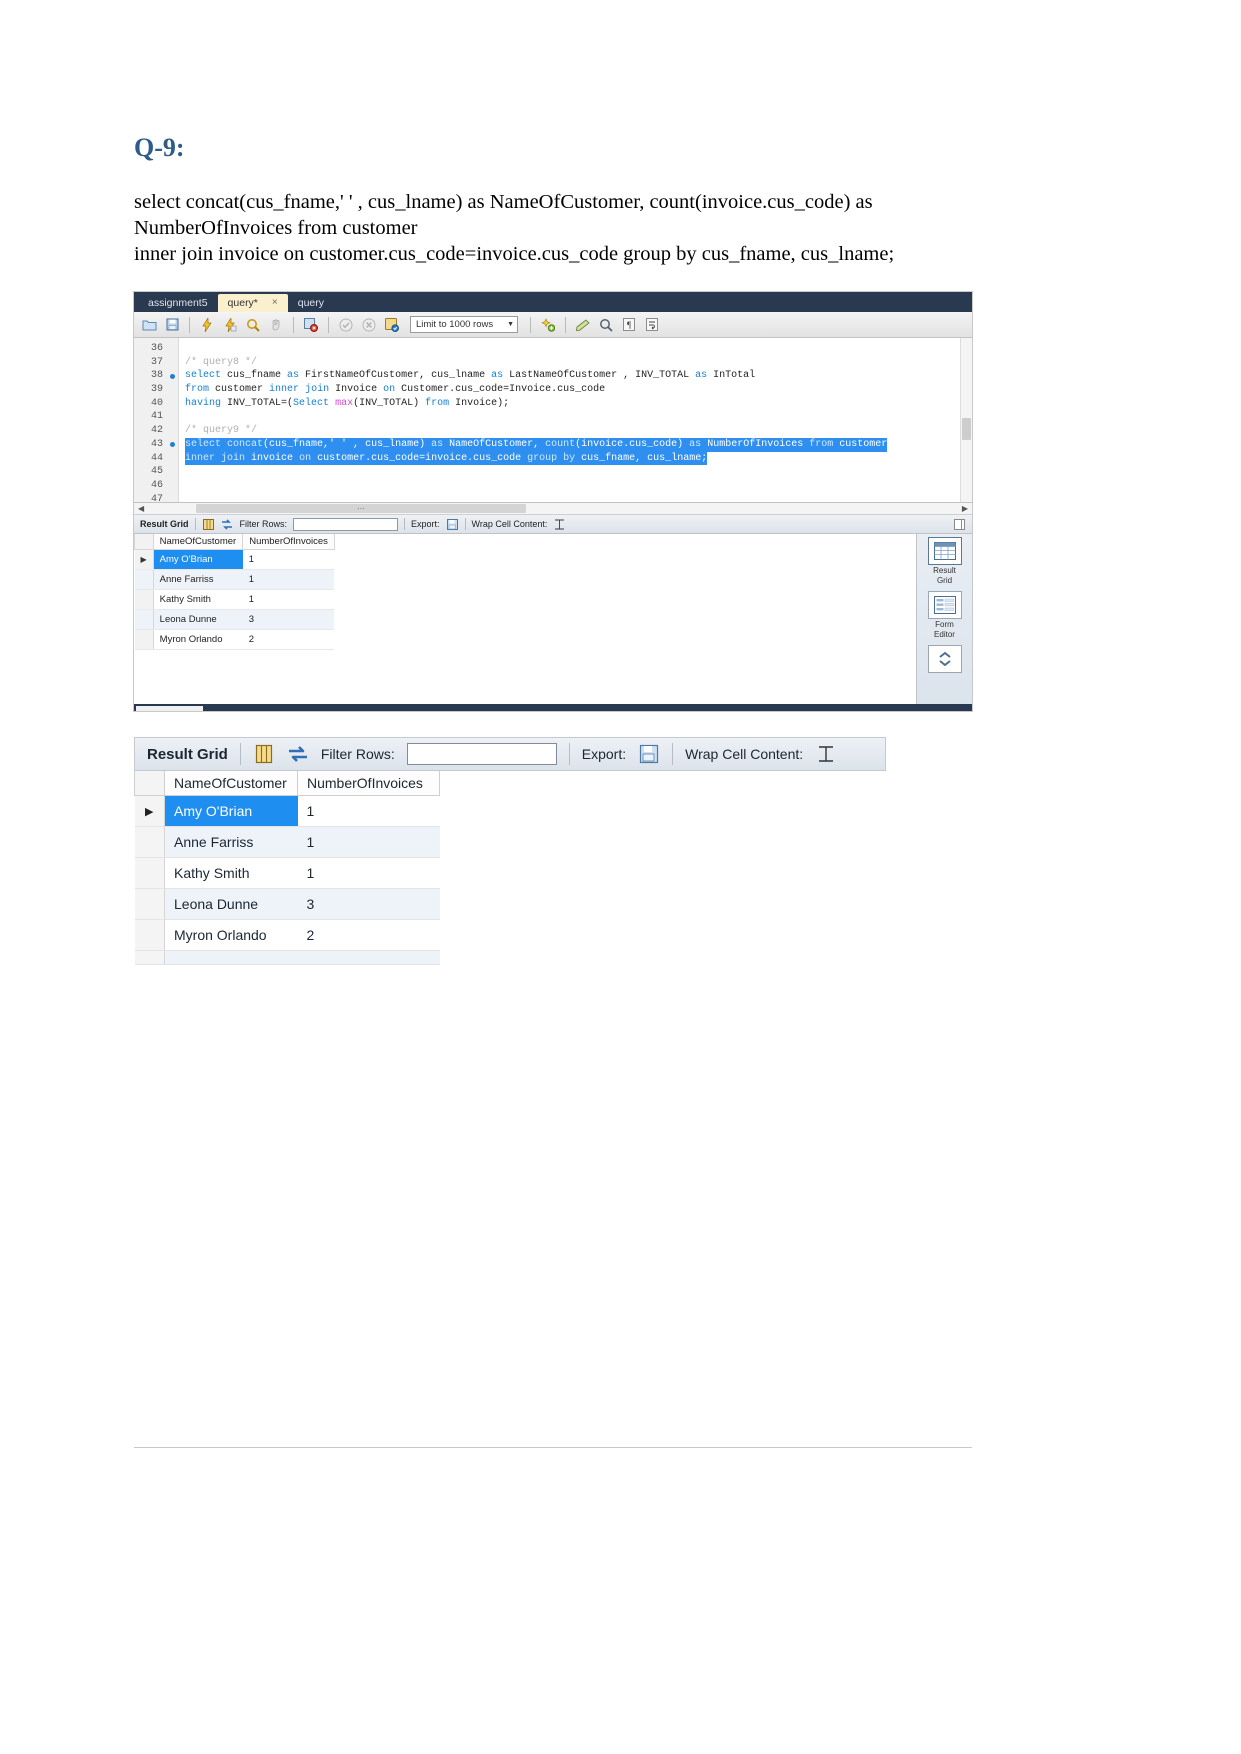 This screenshot has width=1241, height=1754. Describe the element at coordinates (156, 485) in the screenshot. I see `line-number: 46` at that location.